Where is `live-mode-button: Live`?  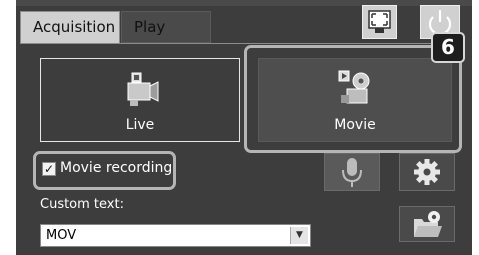 live-mode-button: Live is located at coordinates (140, 100).